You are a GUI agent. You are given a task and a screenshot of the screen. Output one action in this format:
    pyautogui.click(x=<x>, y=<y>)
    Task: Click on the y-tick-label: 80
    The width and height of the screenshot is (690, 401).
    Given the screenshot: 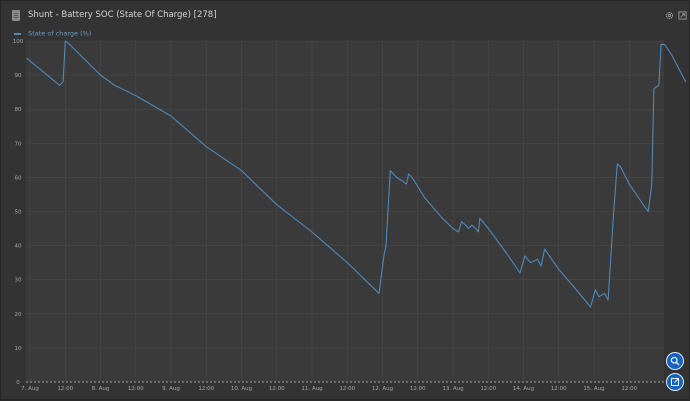 What is the action you would take?
    pyautogui.click(x=18, y=110)
    